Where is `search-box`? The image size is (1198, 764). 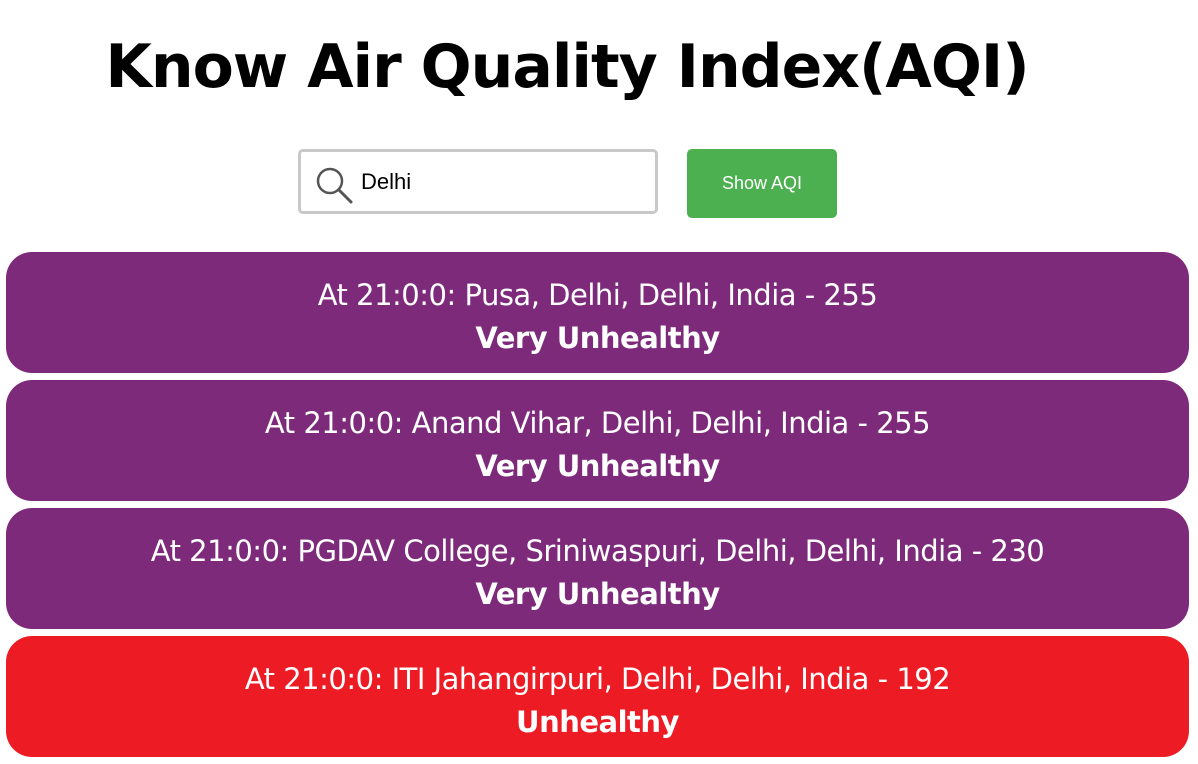 search-box is located at coordinates (478, 181).